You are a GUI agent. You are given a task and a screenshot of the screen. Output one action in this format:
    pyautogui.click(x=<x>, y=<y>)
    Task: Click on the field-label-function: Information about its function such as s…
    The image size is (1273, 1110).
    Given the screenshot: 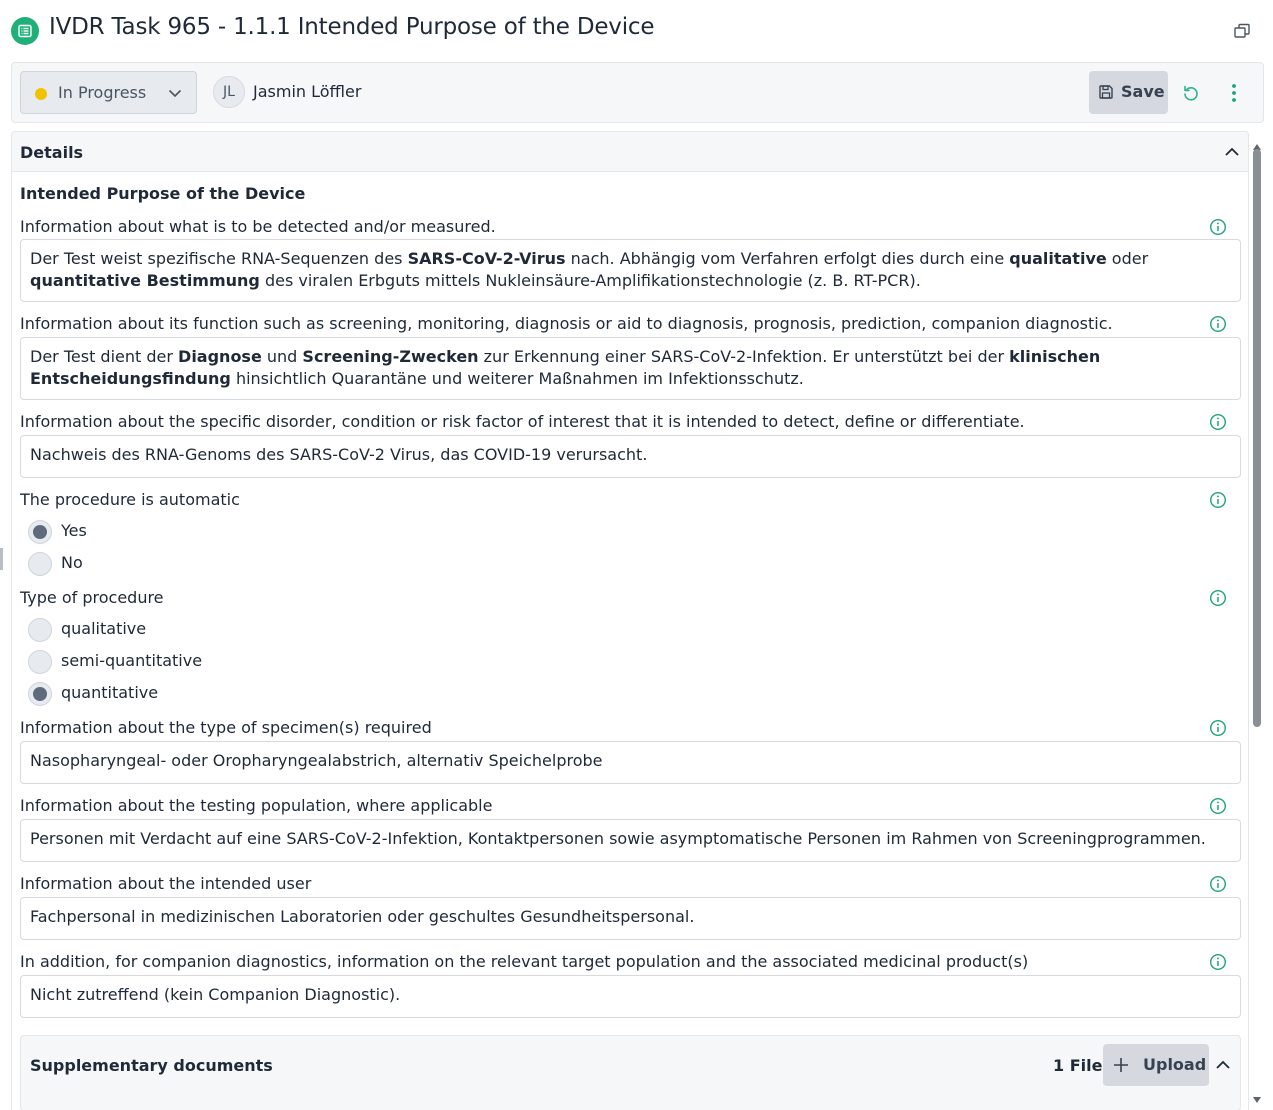 What is the action you would take?
    pyautogui.click(x=566, y=323)
    